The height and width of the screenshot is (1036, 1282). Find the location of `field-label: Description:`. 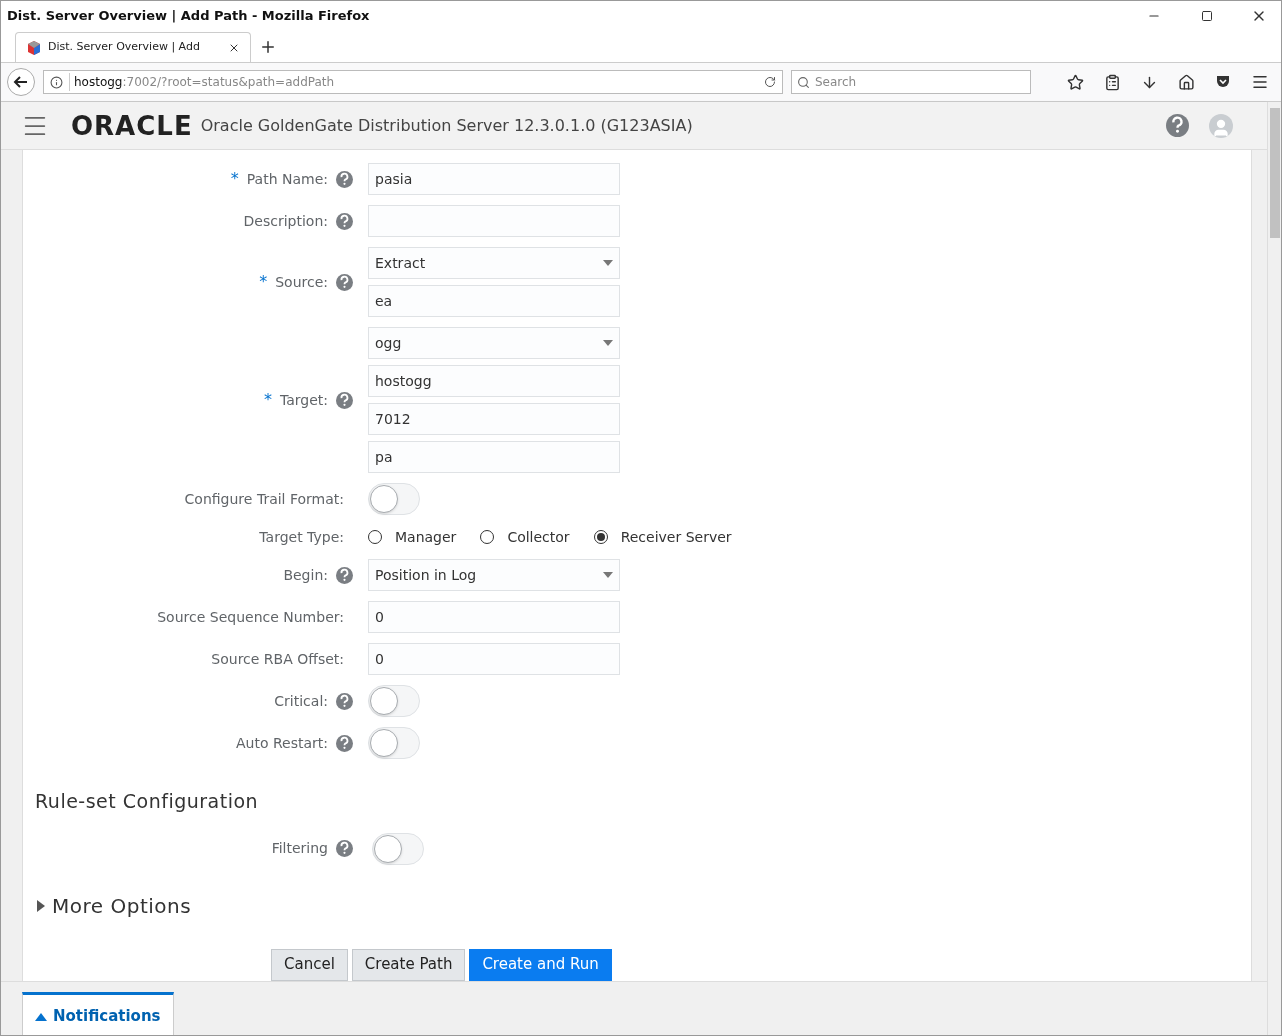

field-label: Description: is located at coordinates (285, 221).